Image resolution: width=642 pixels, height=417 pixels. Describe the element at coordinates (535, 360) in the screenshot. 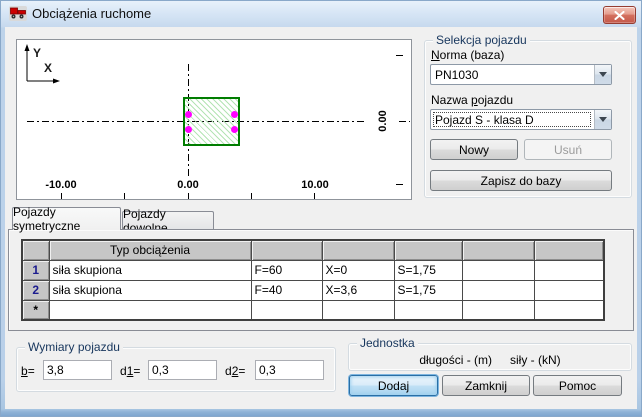

I see `force-unit: siły - (kN)` at that location.